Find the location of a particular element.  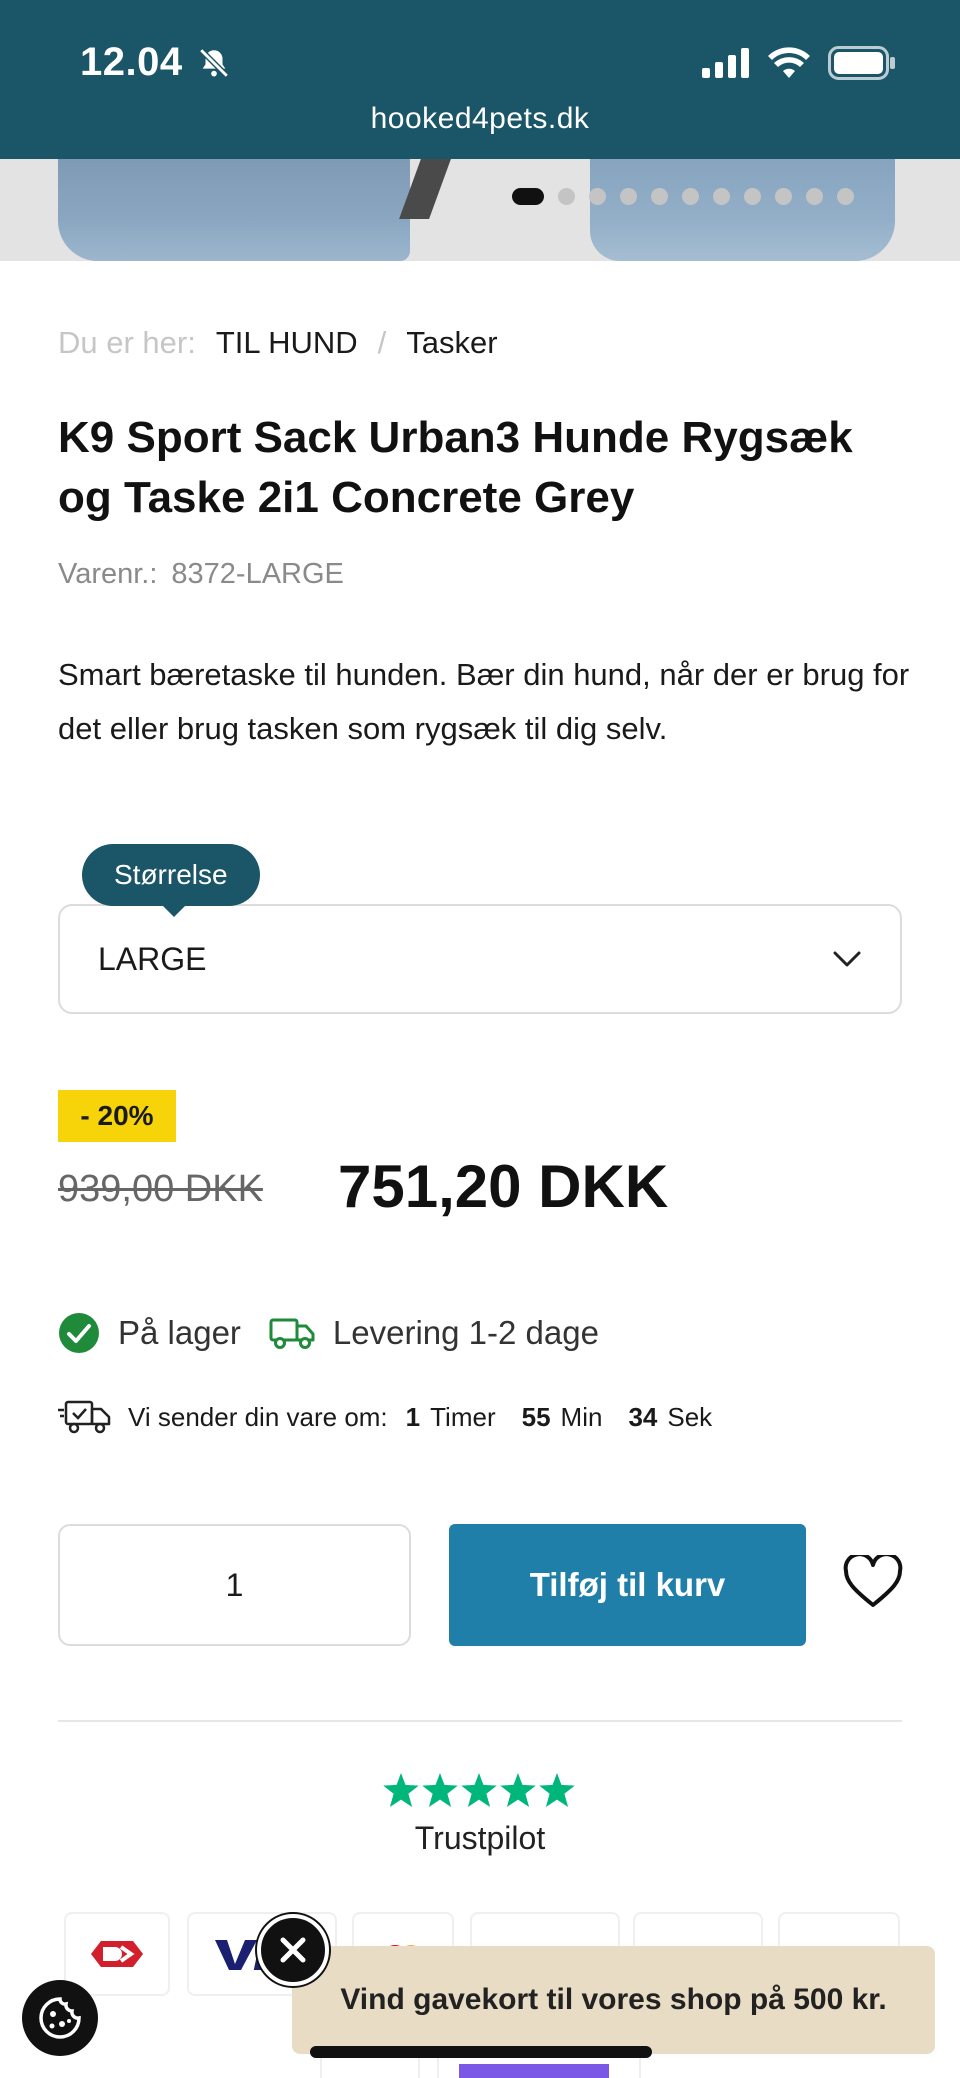

url-bar: hooked4pets.dk is located at coordinates (480, 119).